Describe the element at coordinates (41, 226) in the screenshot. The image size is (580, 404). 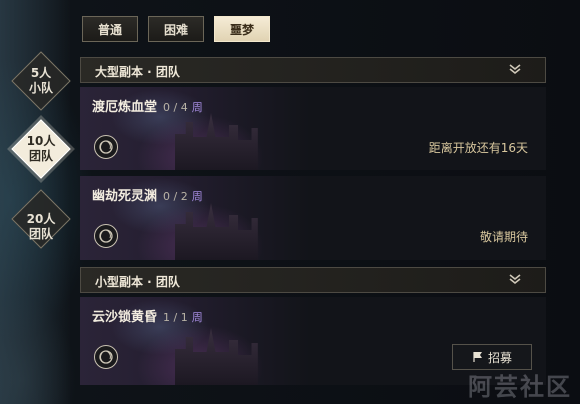
I see `mode-20-raid-label: 20人 团队` at that location.